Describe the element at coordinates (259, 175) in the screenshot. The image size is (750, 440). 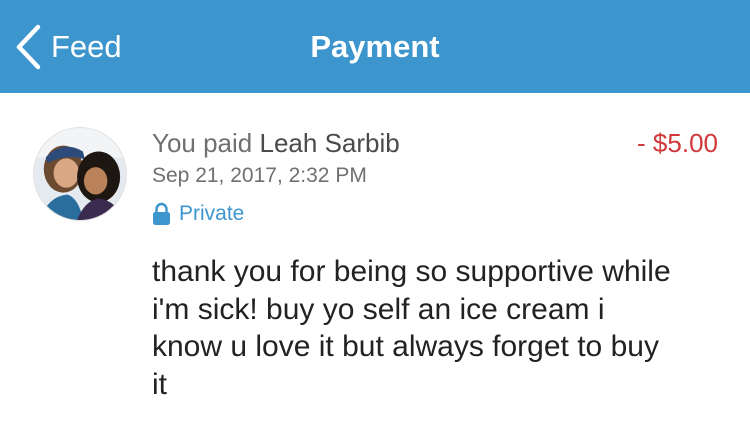
I see `payment-date: Sep 21, 2017, 2:32 PM` at that location.